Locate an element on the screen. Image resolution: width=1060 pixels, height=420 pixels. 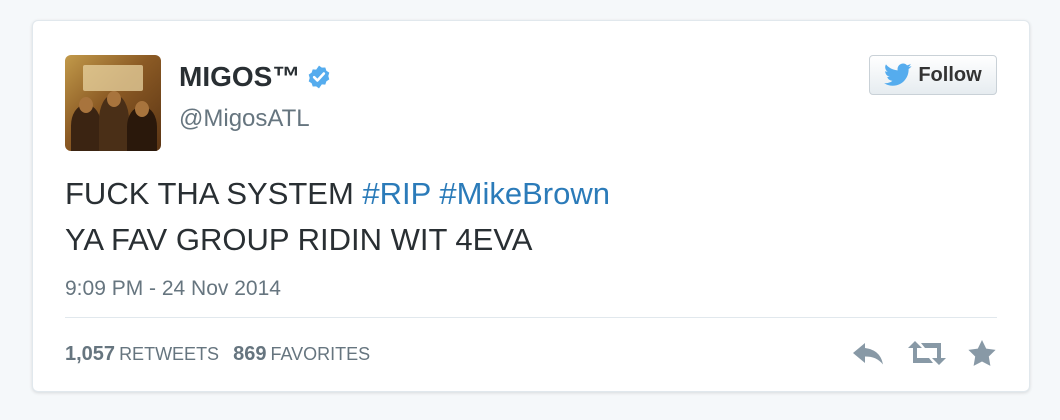
reply-icon is located at coordinates (868, 354).